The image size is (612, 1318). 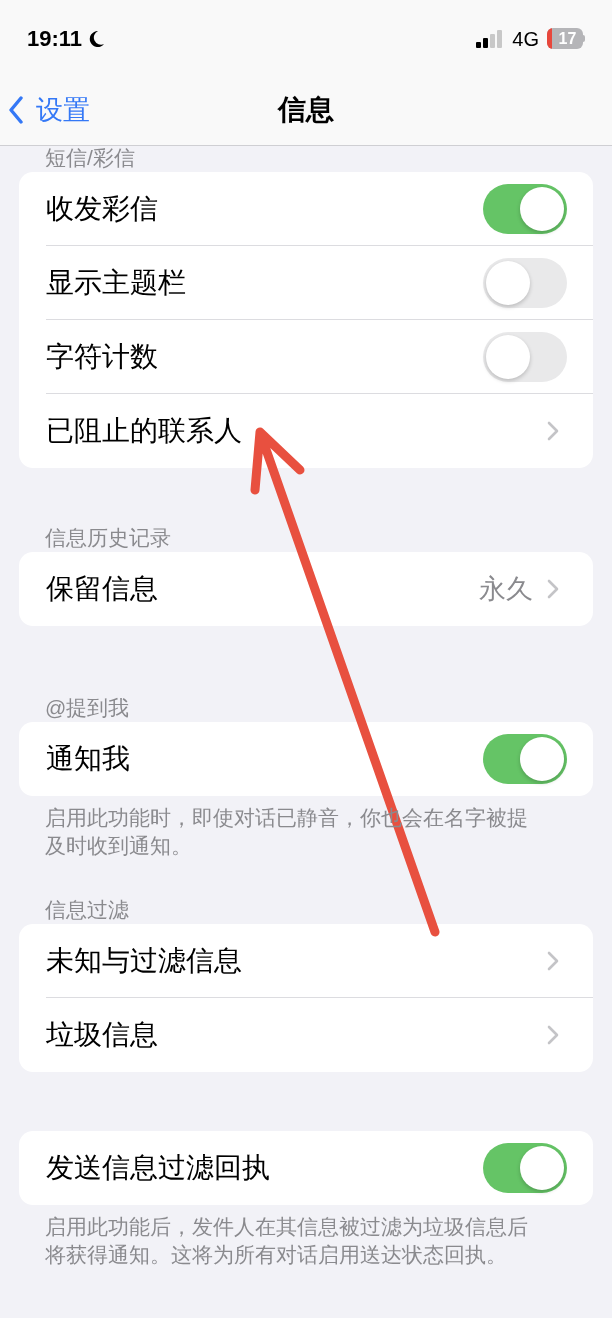 What do you see at coordinates (108, 538) in the screenshot?
I see `section-header: 信息历史记录` at bounding box center [108, 538].